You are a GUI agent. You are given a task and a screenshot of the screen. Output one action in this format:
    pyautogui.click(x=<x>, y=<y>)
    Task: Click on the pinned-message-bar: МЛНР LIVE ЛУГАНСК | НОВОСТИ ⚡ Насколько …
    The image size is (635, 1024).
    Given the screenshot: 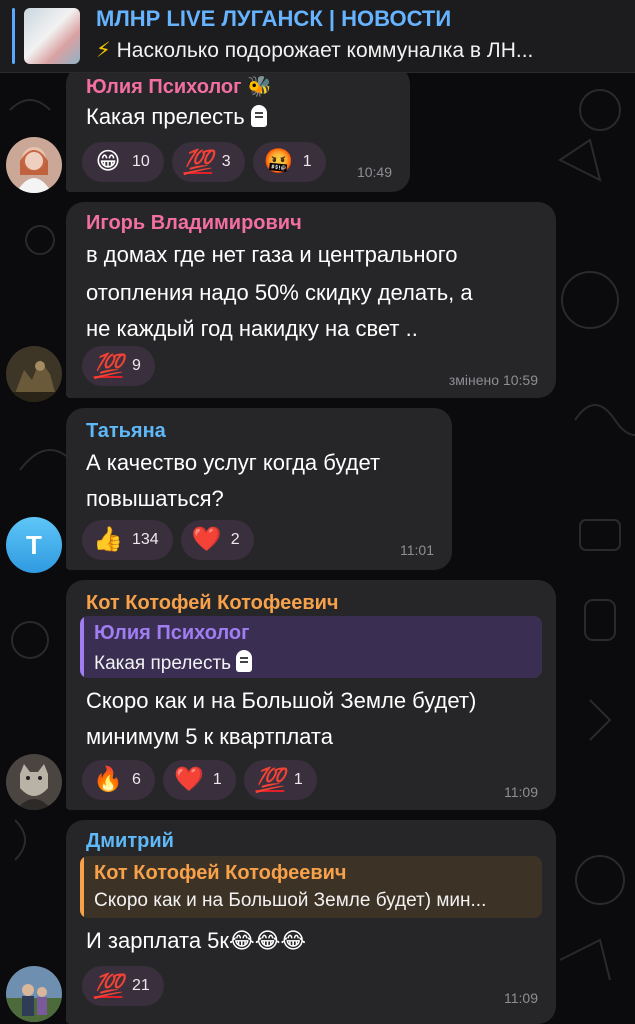 What is the action you would take?
    pyautogui.click(x=317, y=36)
    